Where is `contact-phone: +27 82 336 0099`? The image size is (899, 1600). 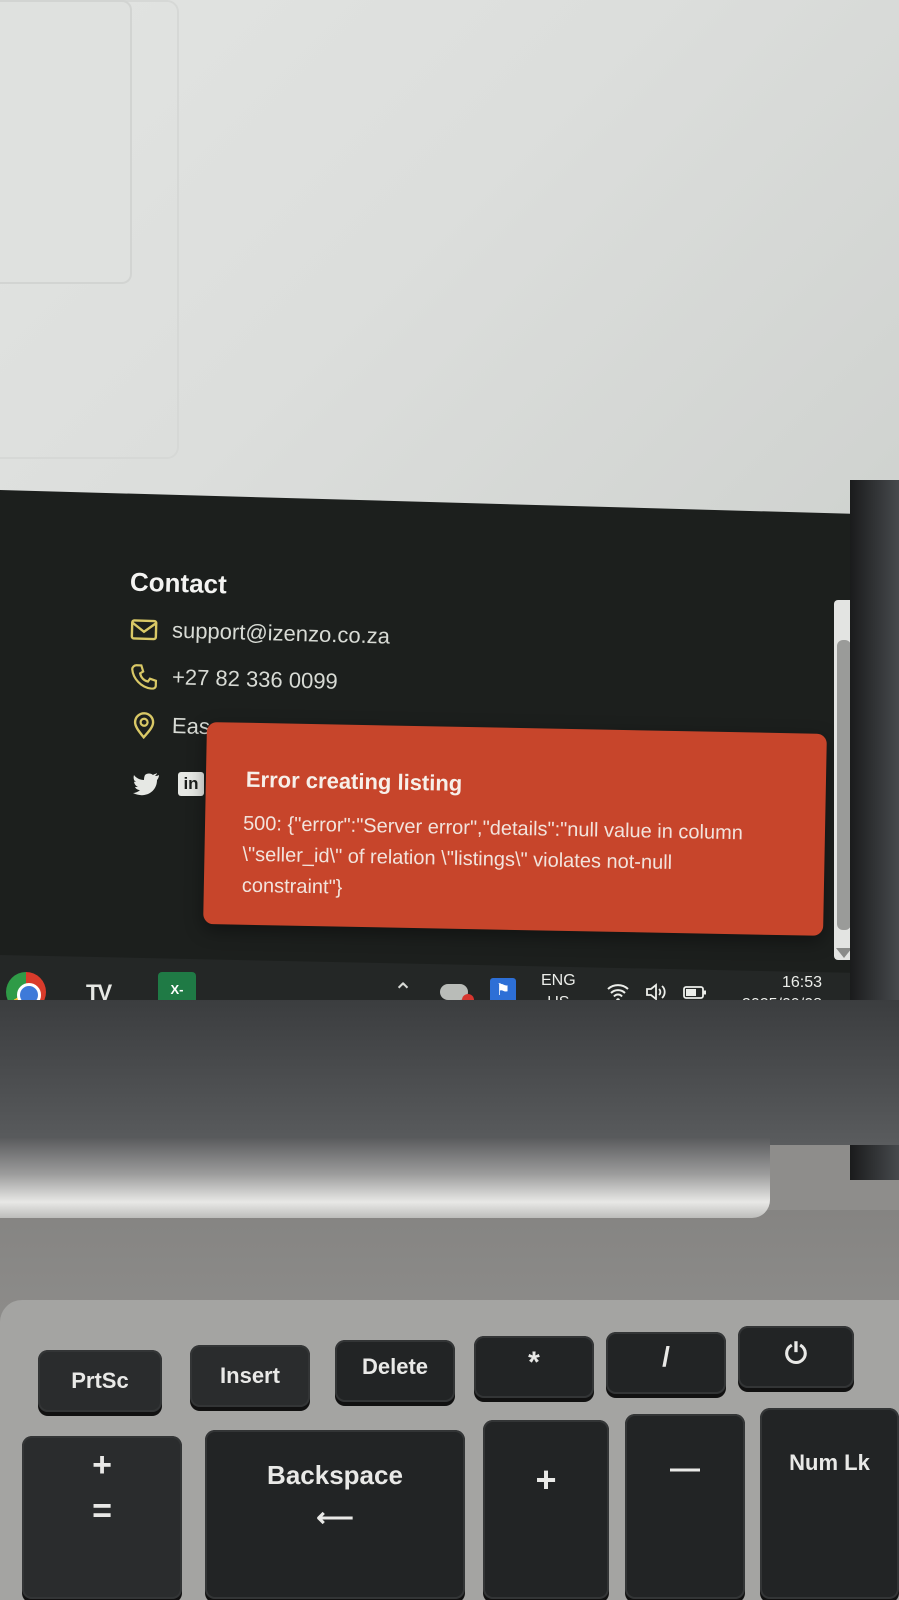
contact-phone: +27 82 336 0099 is located at coordinates (255, 679).